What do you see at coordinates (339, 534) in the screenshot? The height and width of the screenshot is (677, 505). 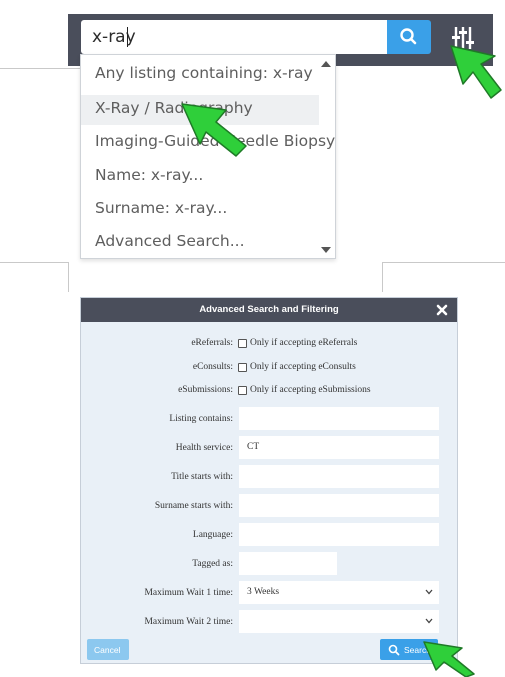 I see `language-input` at bounding box center [339, 534].